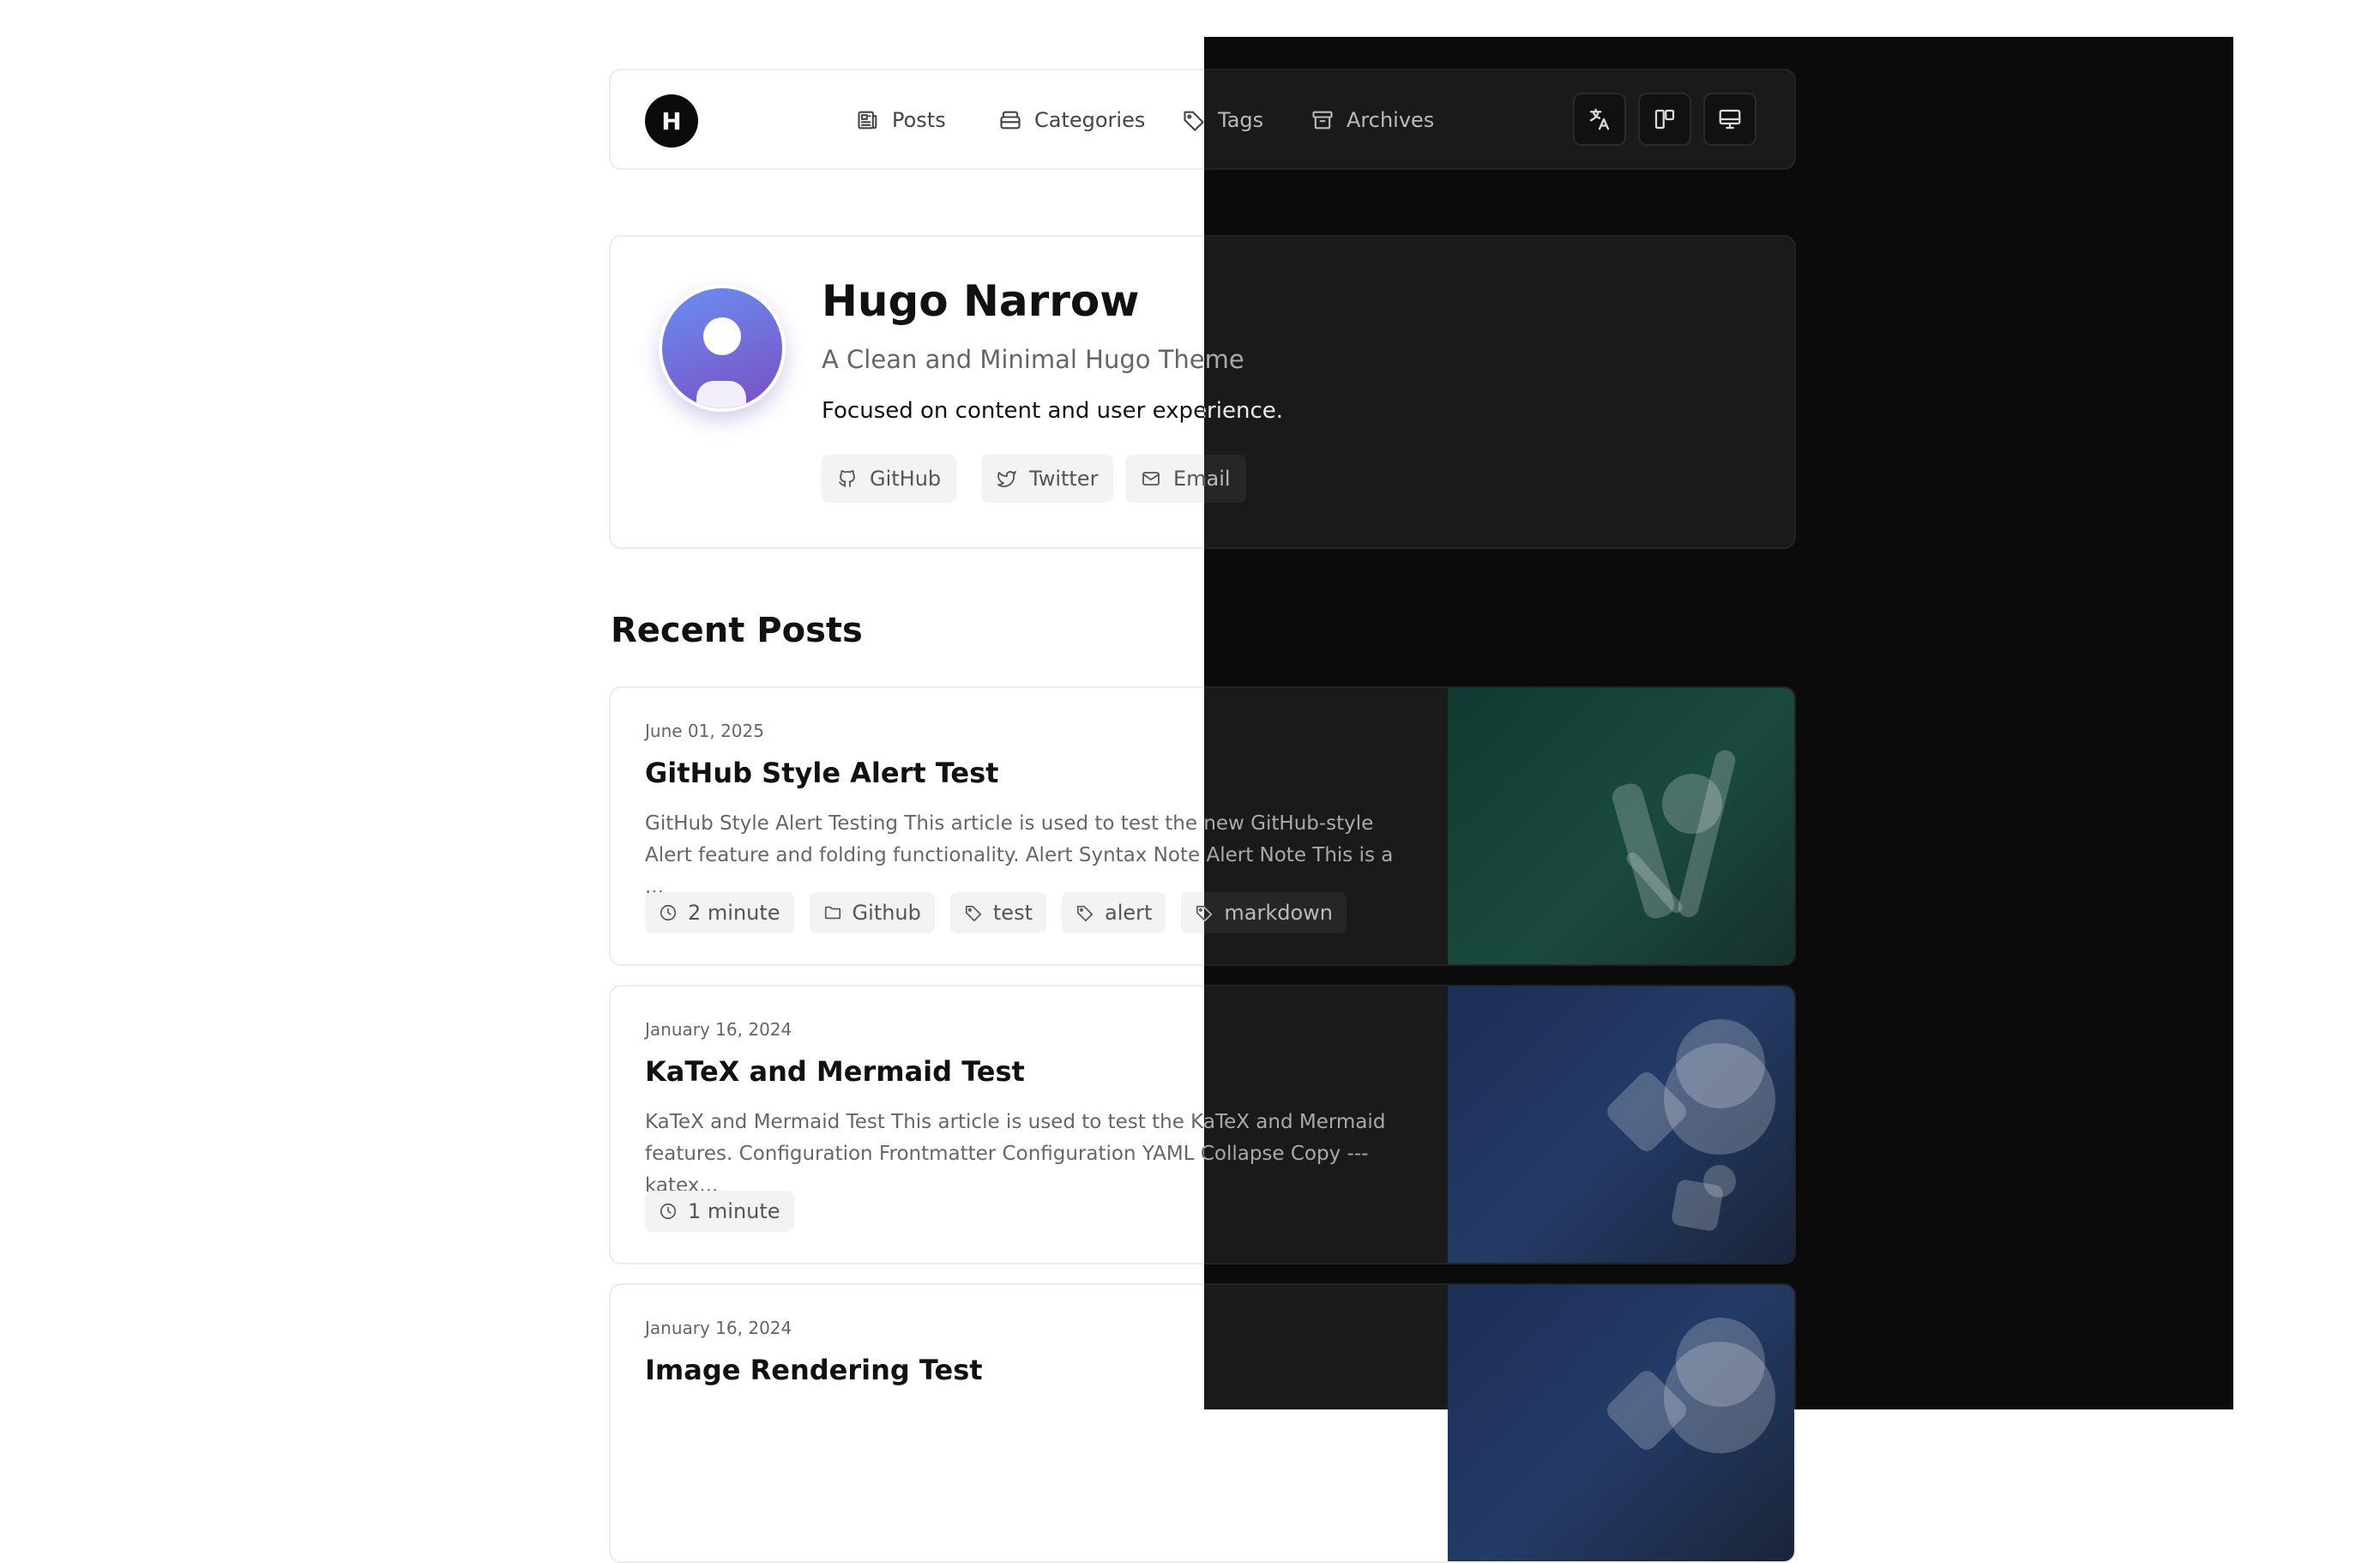 The height and width of the screenshot is (1563, 2380). Describe the element at coordinates (672, 121) in the screenshot. I see `site-logo: H` at that location.